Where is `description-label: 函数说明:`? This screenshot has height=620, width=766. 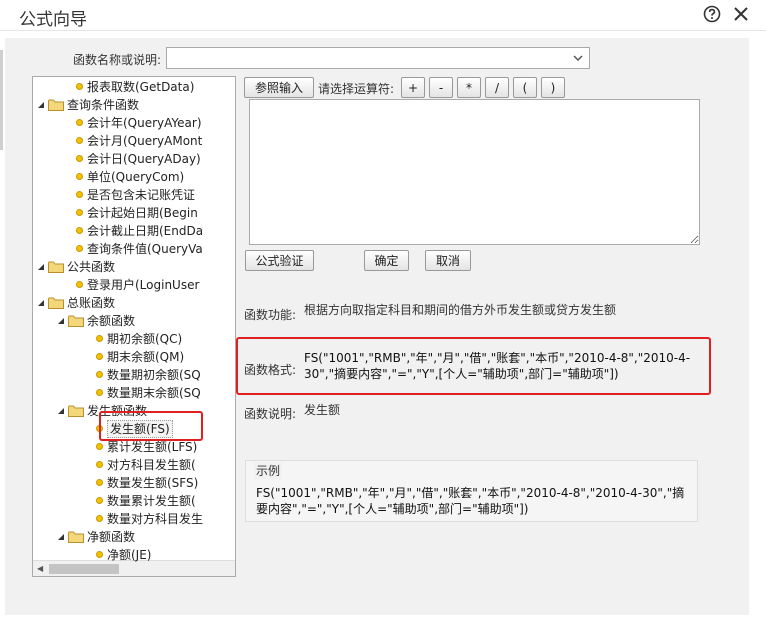
description-label: 函数说明: is located at coordinates (270, 414).